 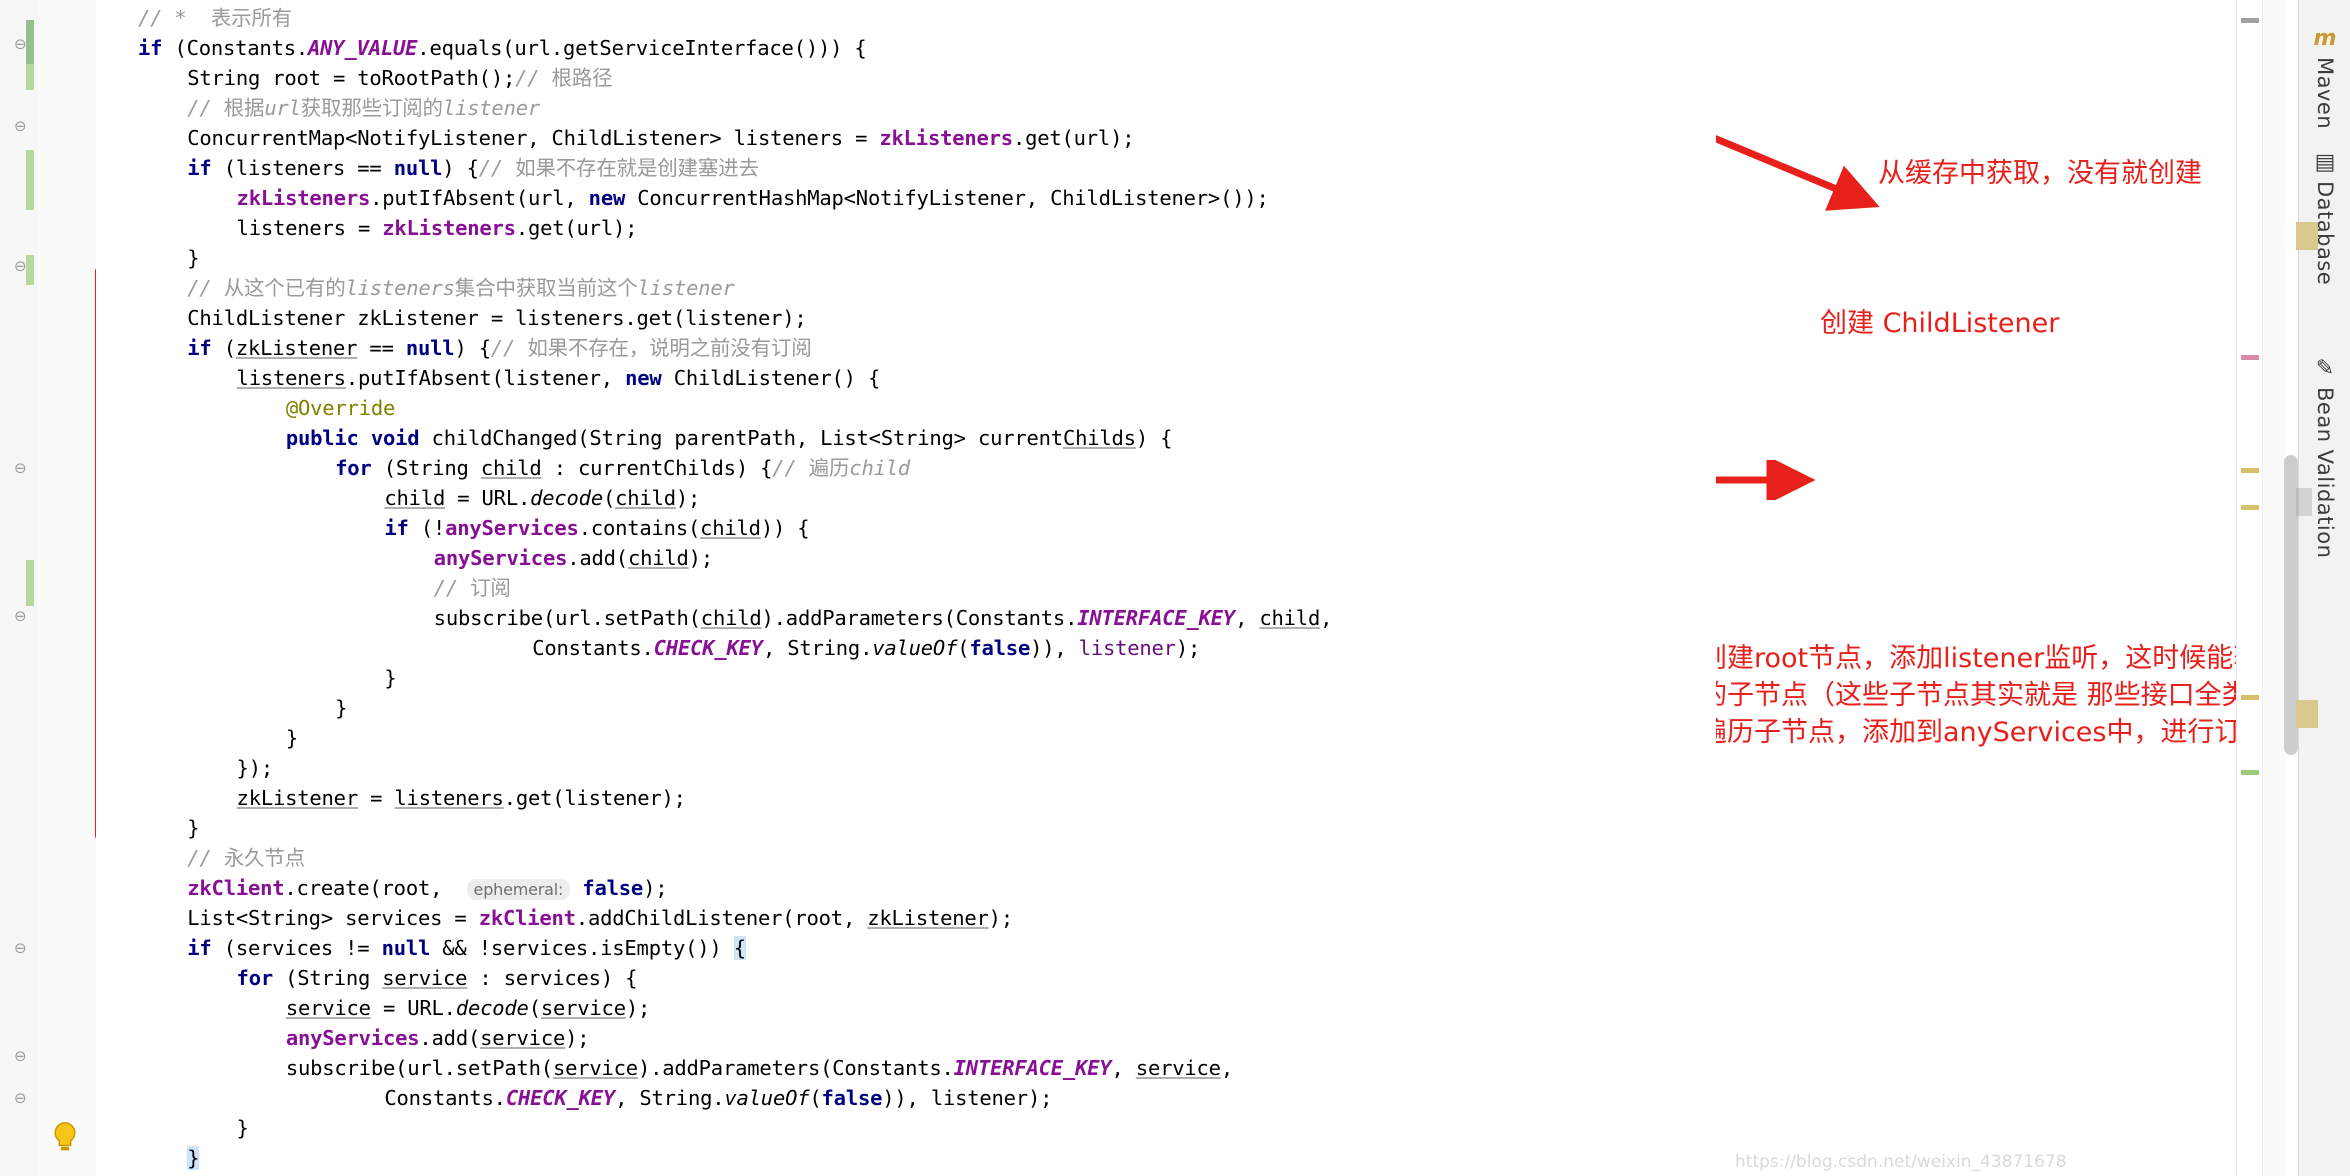 What do you see at coordinates (246, 858) in the screenshot?
I see `code-line: // 永久节点` at bounding box center [246, 858].